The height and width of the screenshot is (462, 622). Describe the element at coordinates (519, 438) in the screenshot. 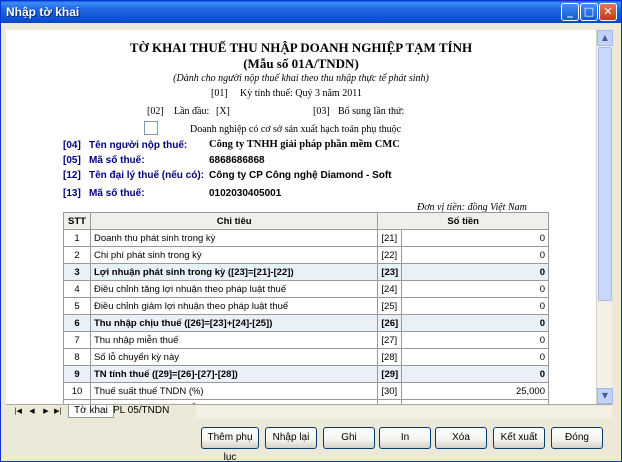

I see `export-button: Kết xuất` at that location.